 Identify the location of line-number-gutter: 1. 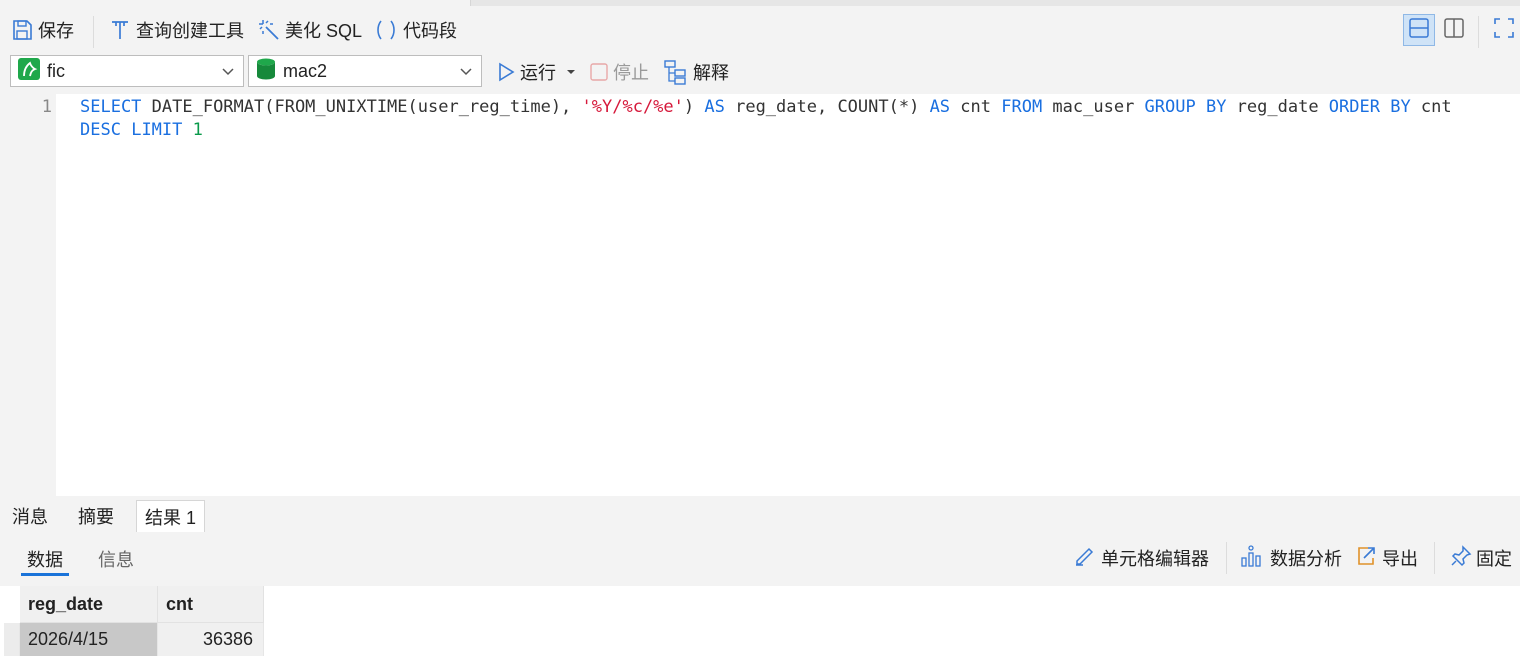
(30, 295).